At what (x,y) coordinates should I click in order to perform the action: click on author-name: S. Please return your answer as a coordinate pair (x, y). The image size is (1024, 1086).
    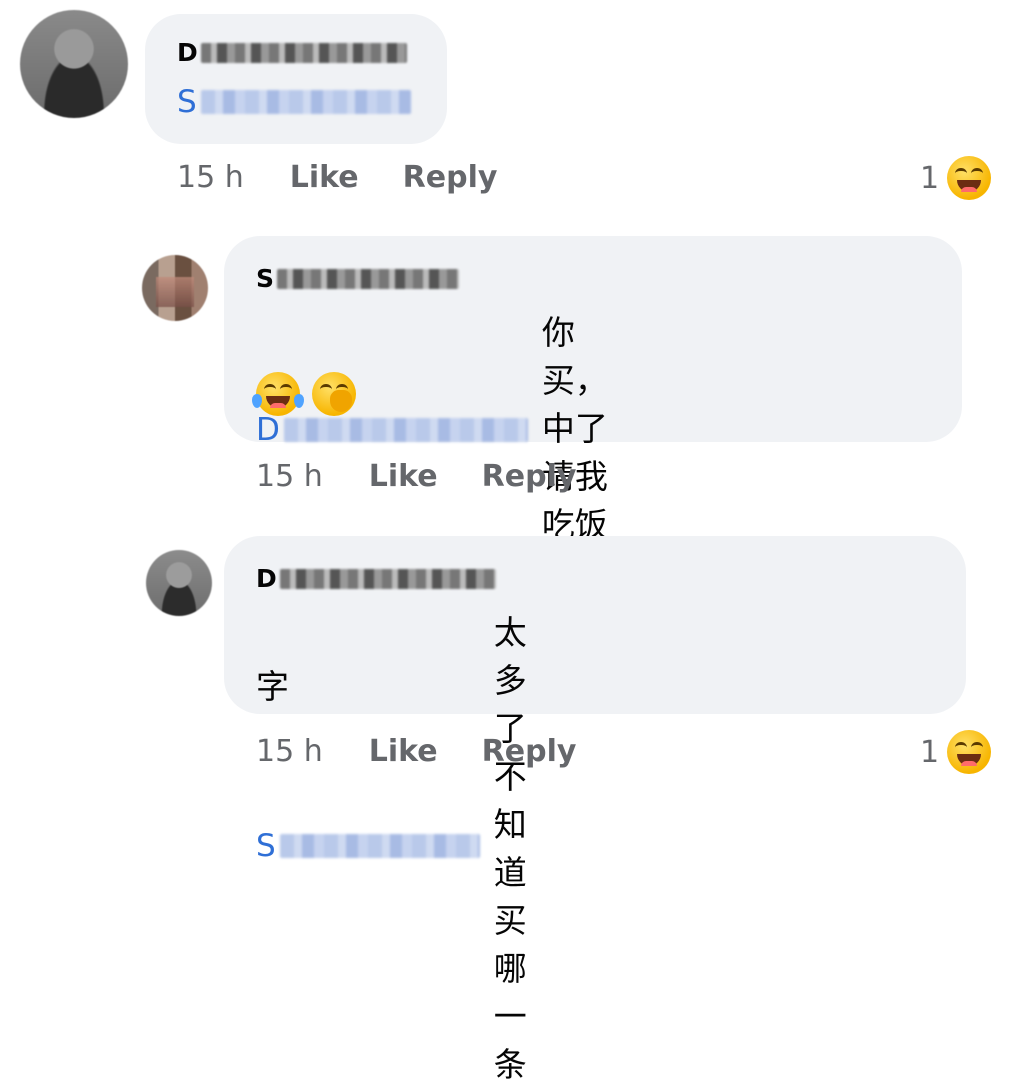
    Looking at the image, I should click on (358, 278).